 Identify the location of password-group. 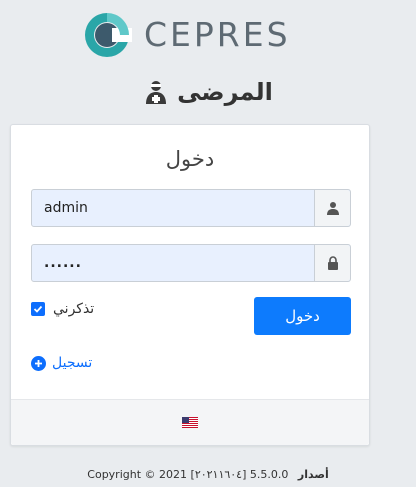
(191, 263).